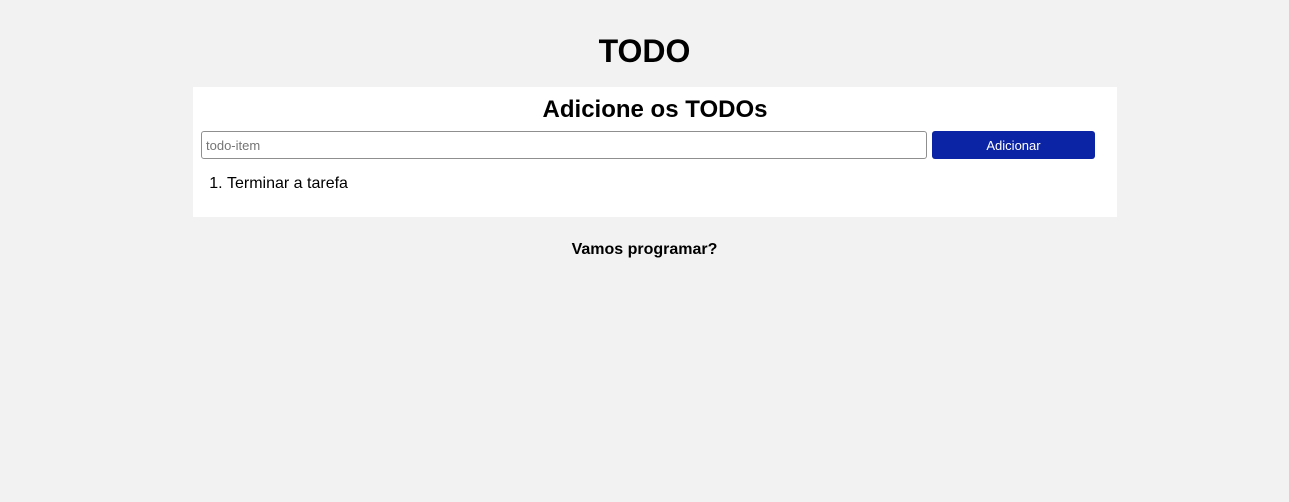  What do you see at coordinates (644, 249) in the screenshot?
I see `footer-text: Vamos programar?` at bounding box center [644, 249].